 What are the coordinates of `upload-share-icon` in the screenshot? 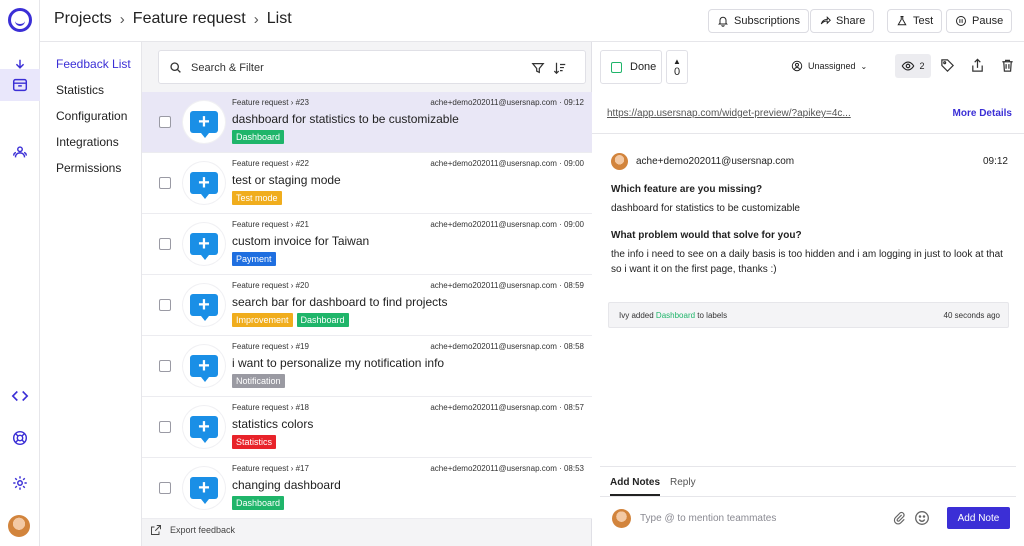 It's located at (977, 65).